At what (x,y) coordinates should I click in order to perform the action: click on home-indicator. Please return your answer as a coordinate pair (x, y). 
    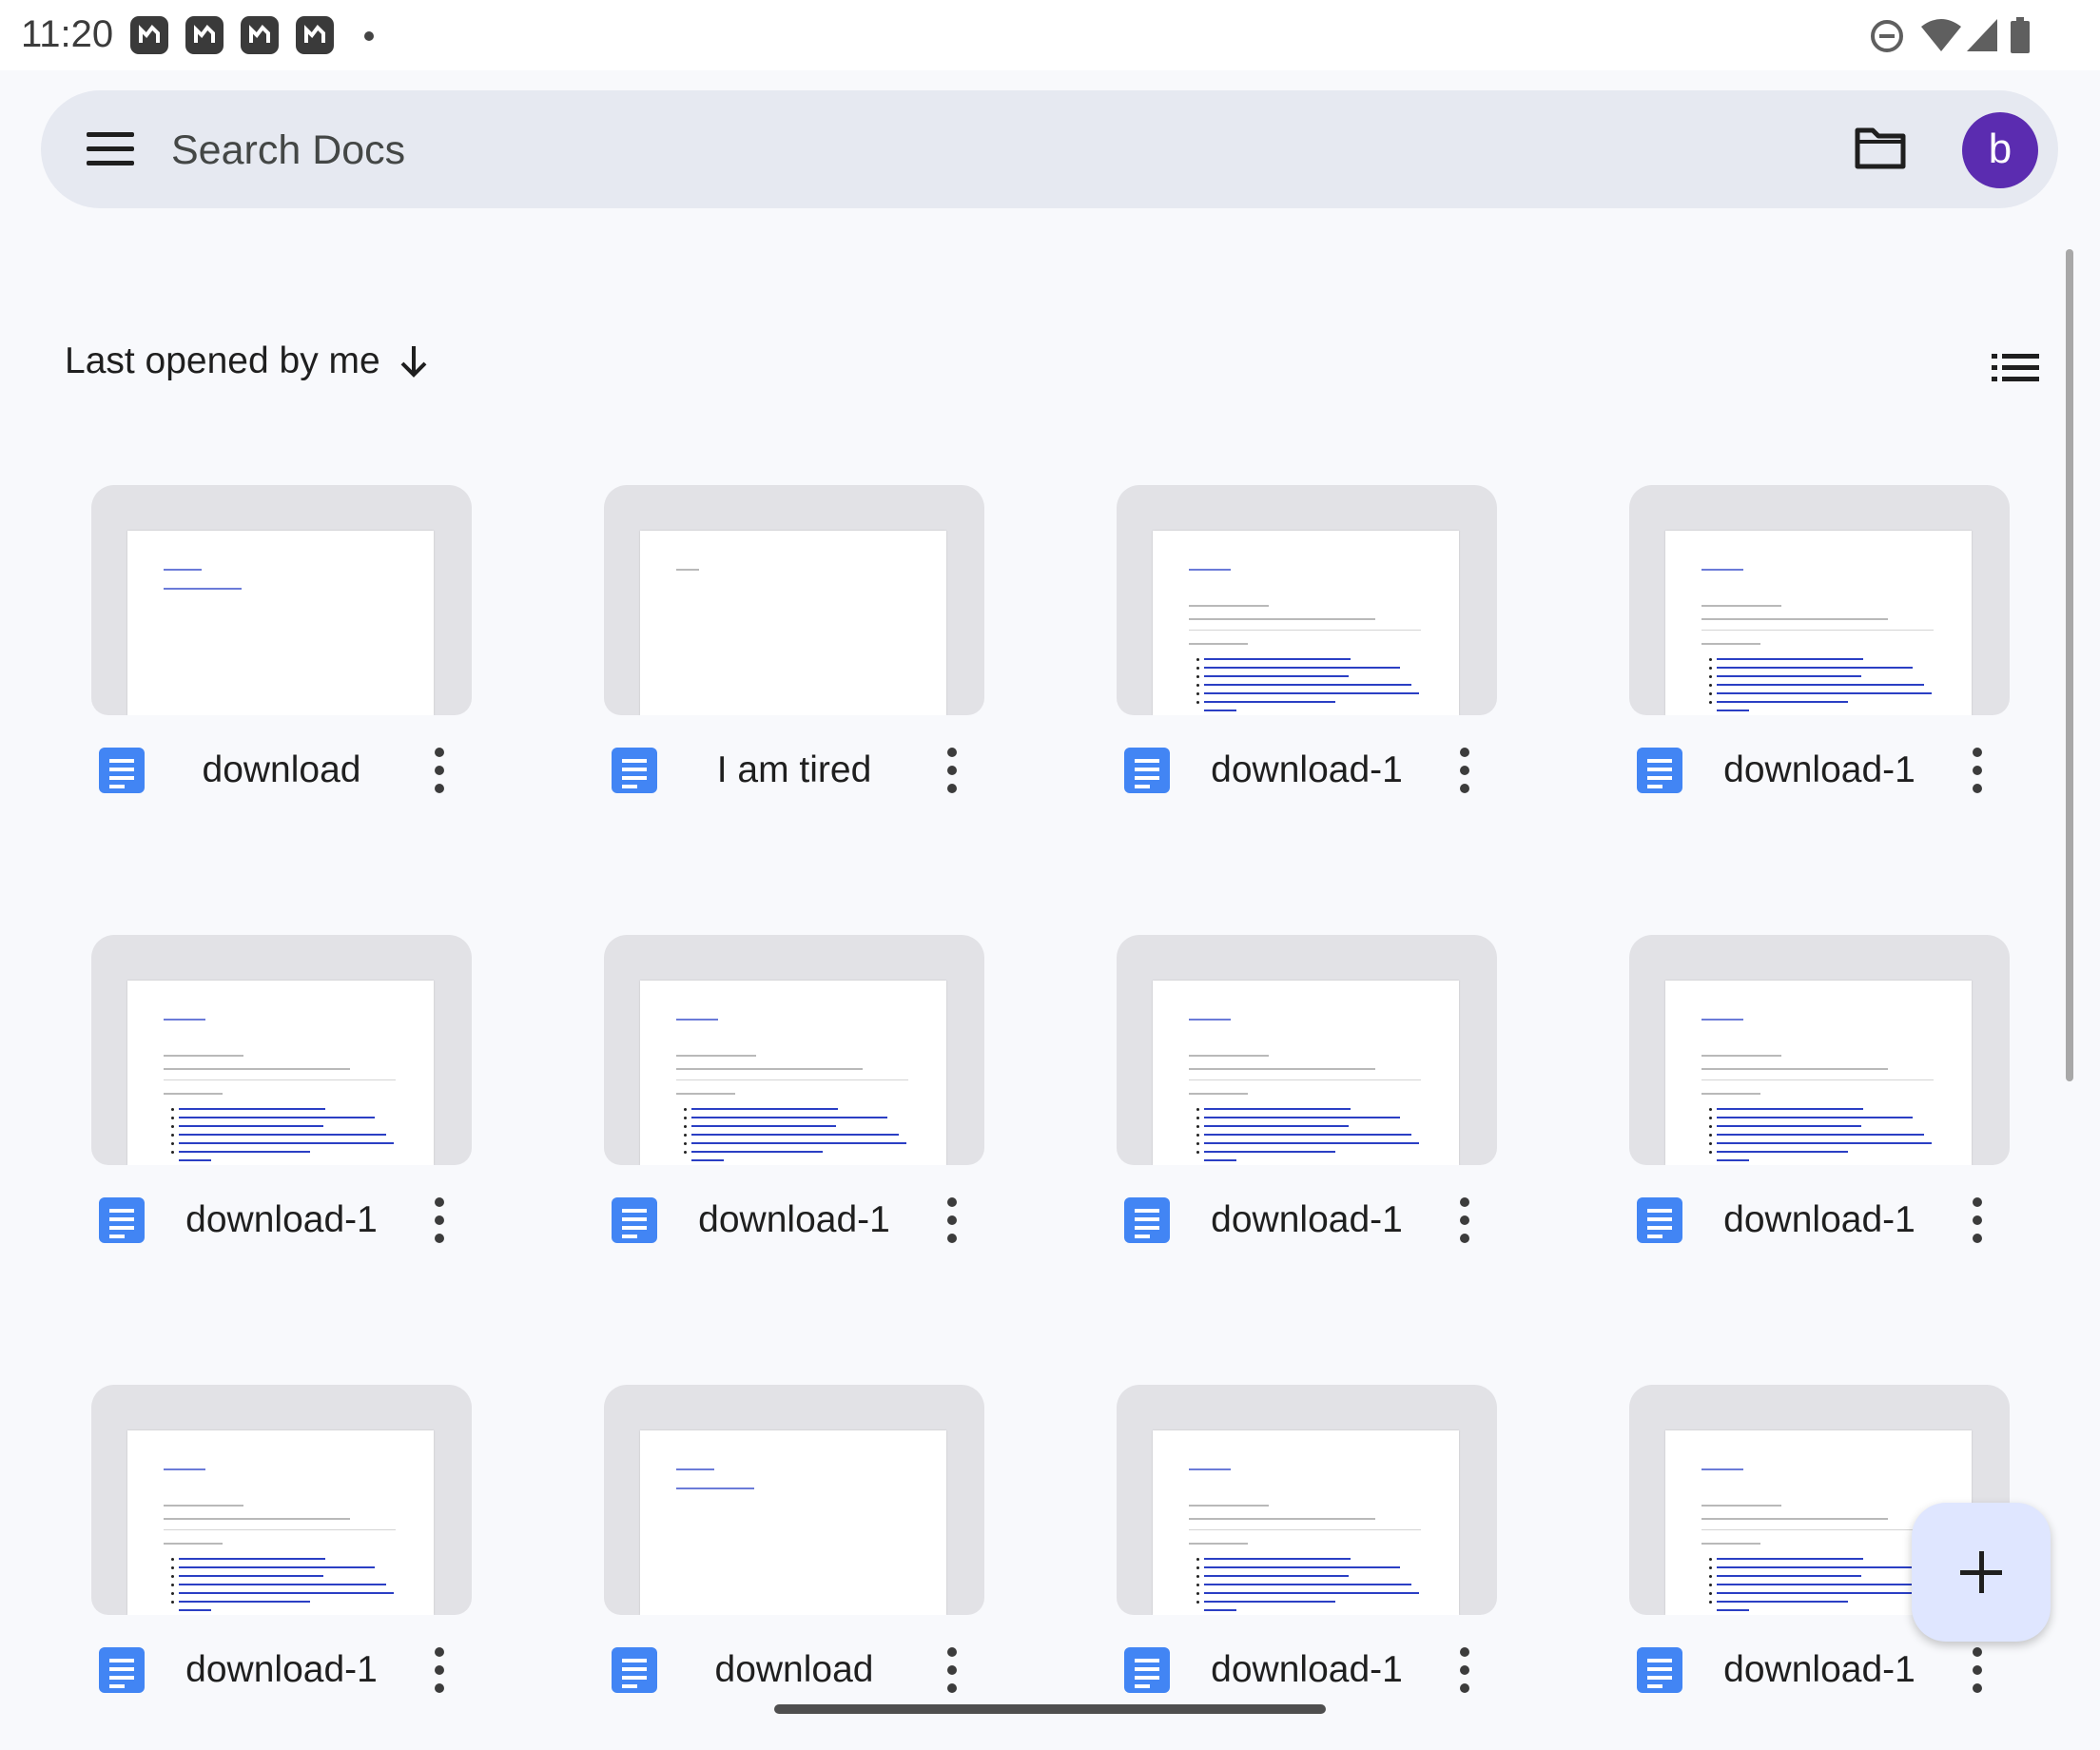
    Looking at the image, I should click on (1050, 1709).